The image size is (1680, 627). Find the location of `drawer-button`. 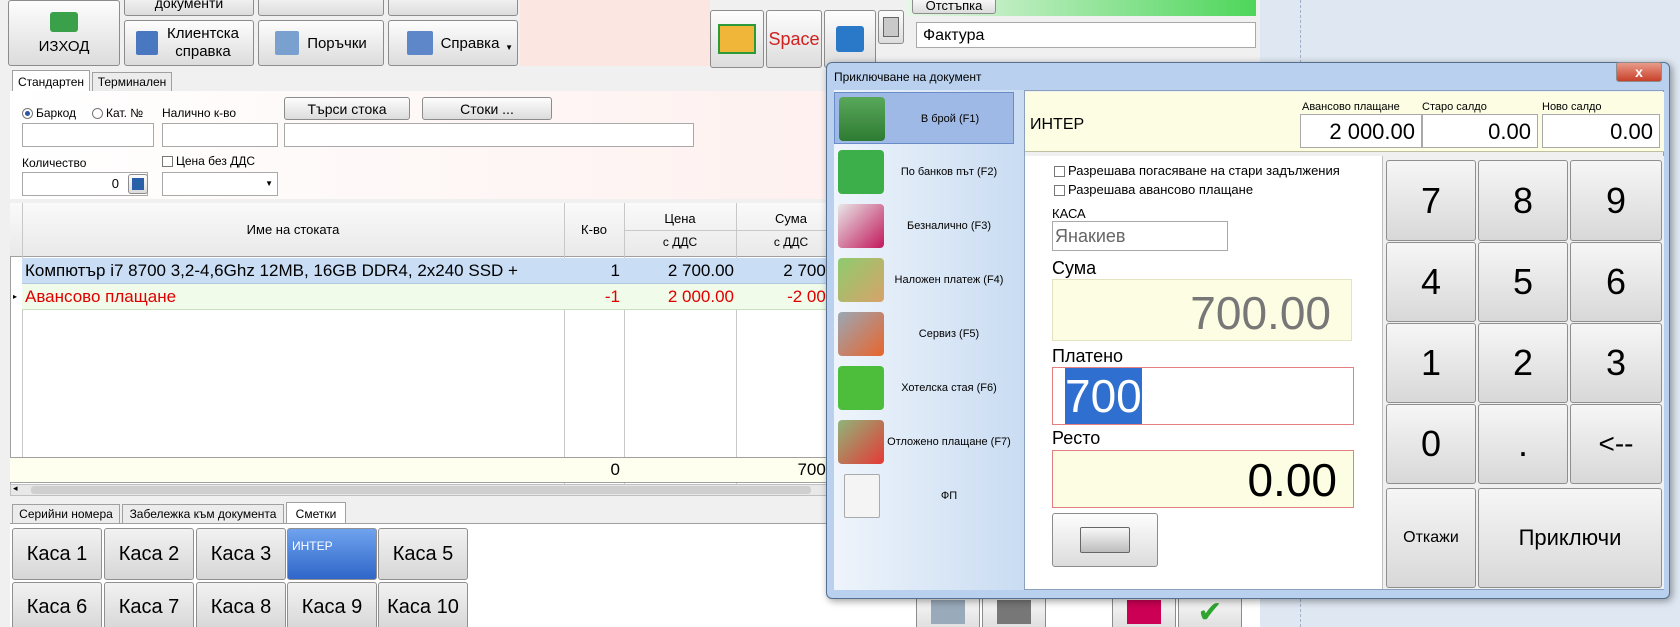

drawer-button is located at coordinates (850, 39).